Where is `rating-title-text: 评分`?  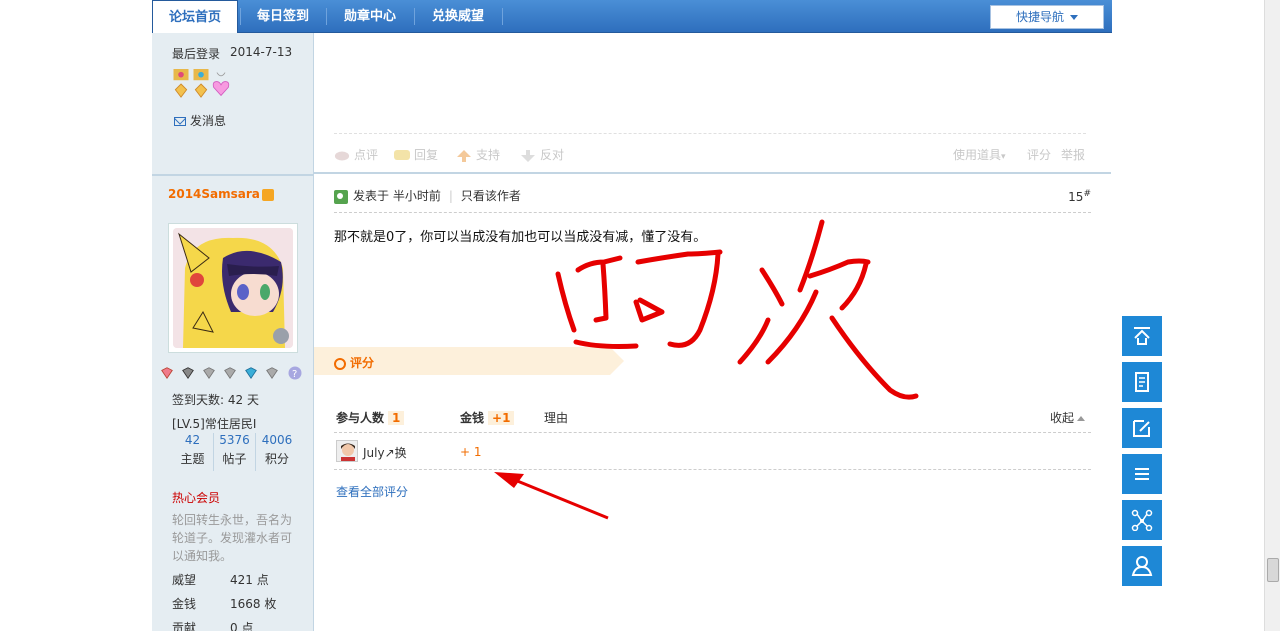 rating-title-text: 评分 is located at coordinates (362, 363).